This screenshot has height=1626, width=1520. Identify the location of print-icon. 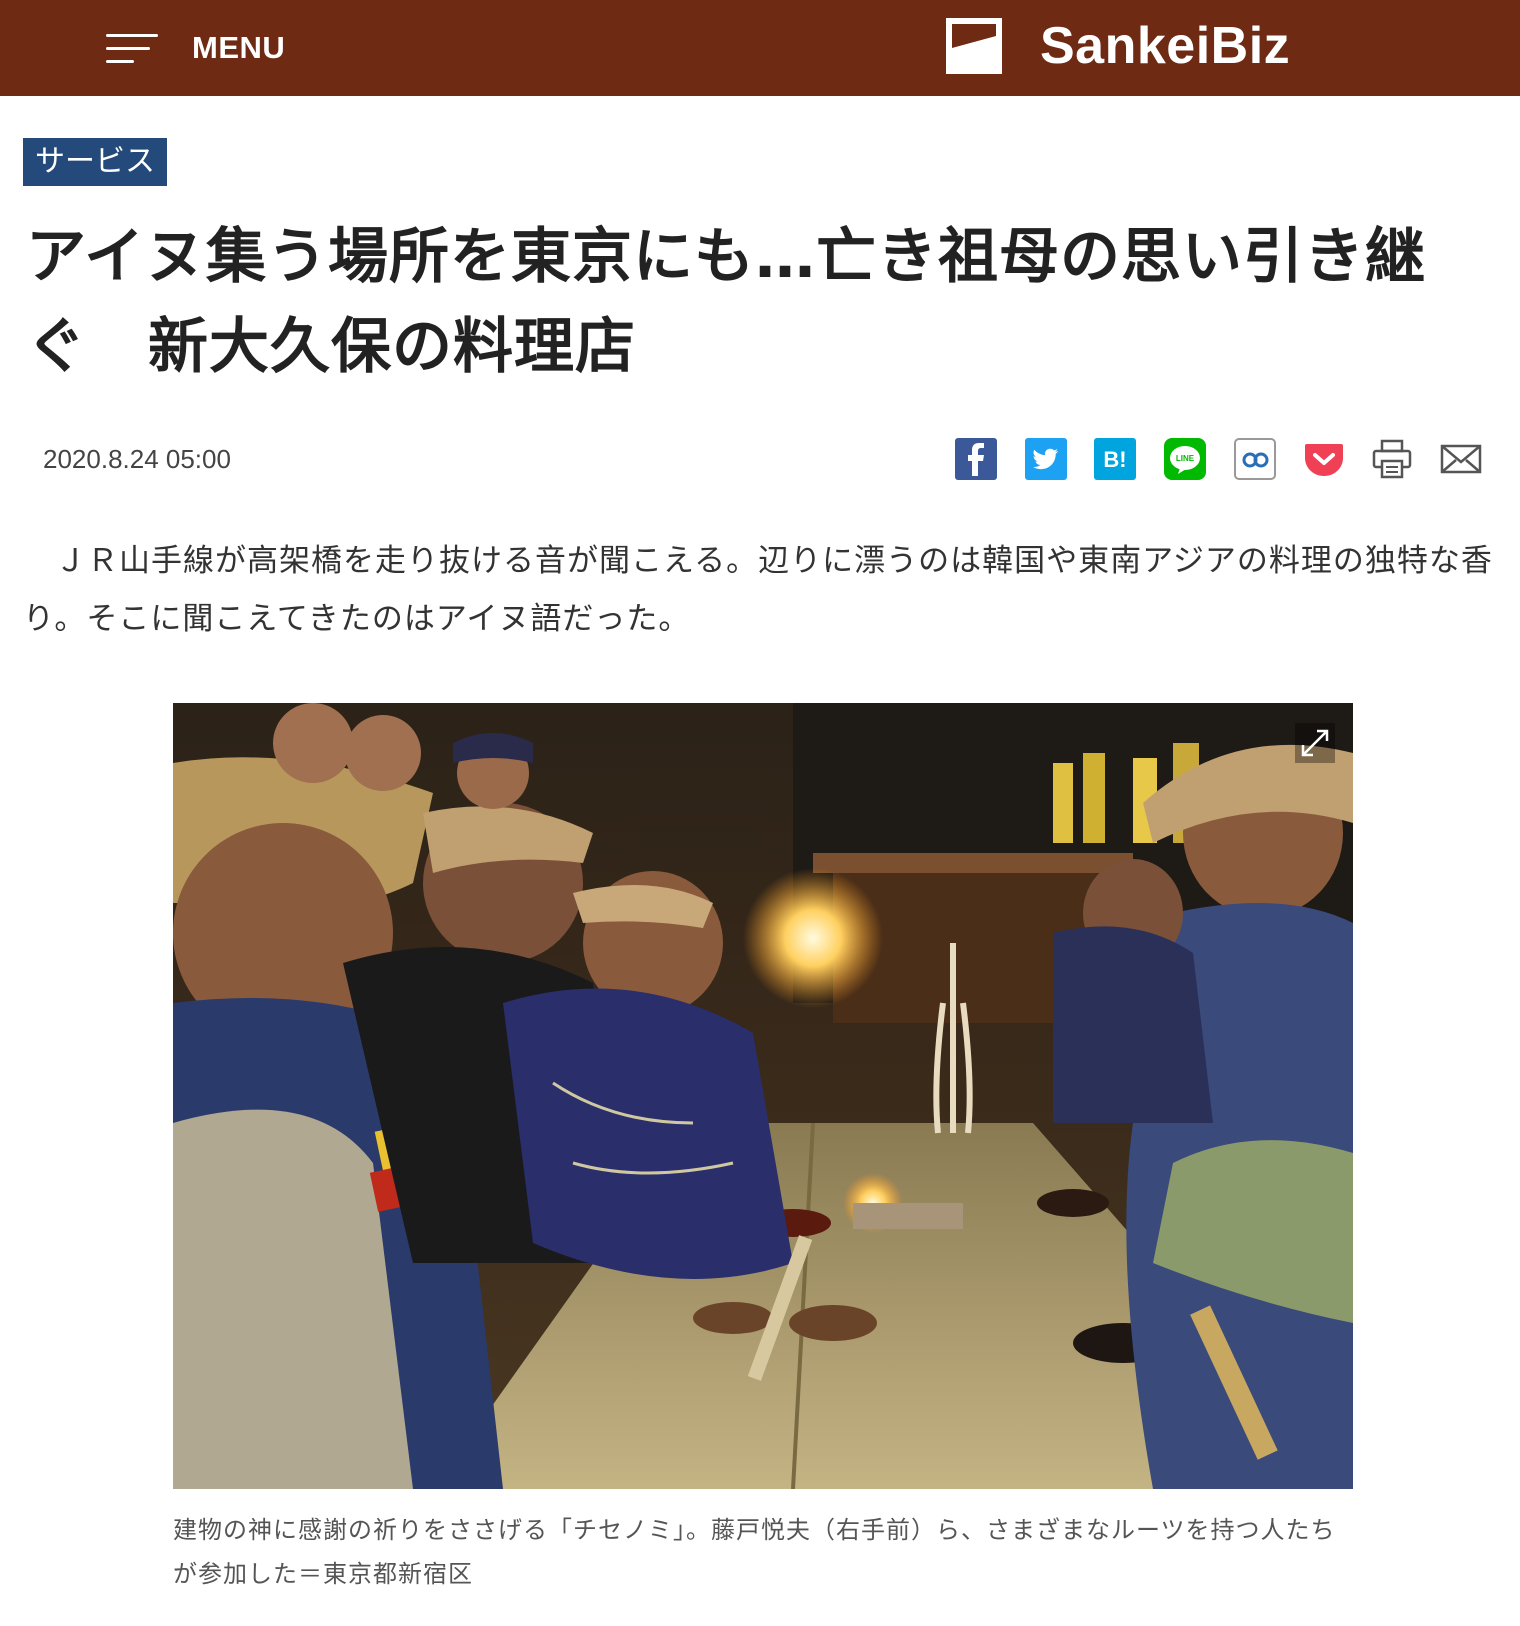
(1392, 459).